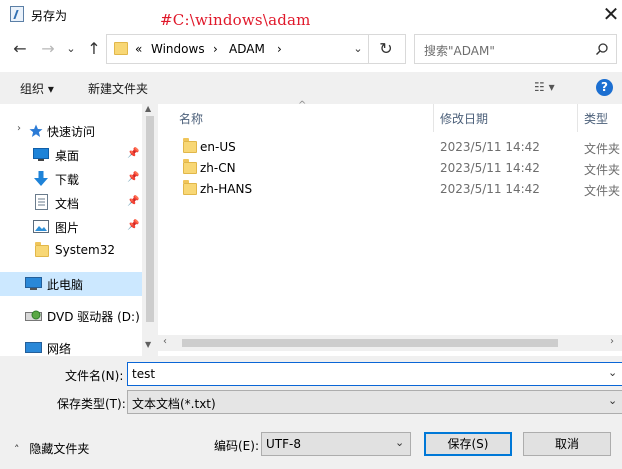  I want to click on expand-icon: ›, so click(19, 128).